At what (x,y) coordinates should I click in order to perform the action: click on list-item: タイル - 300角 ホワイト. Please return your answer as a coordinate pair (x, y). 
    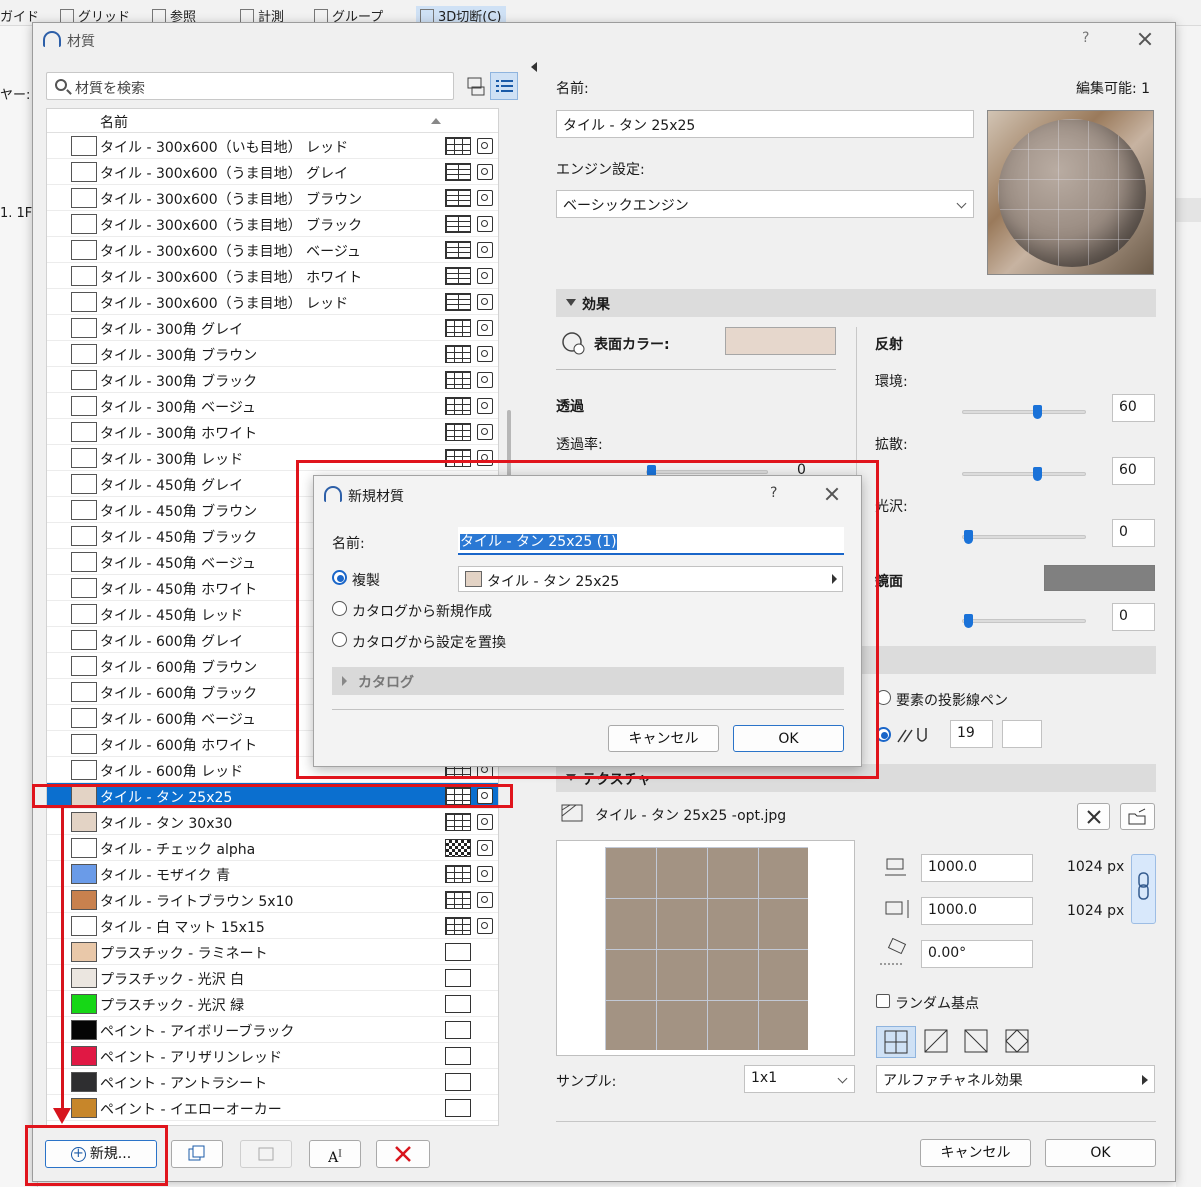
    Looking at the image, I should click on (272, 432).